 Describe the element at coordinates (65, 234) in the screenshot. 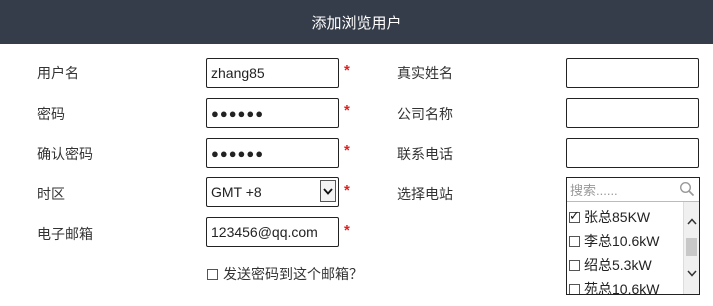

I see `email-label: 电子邮箱` at that location.